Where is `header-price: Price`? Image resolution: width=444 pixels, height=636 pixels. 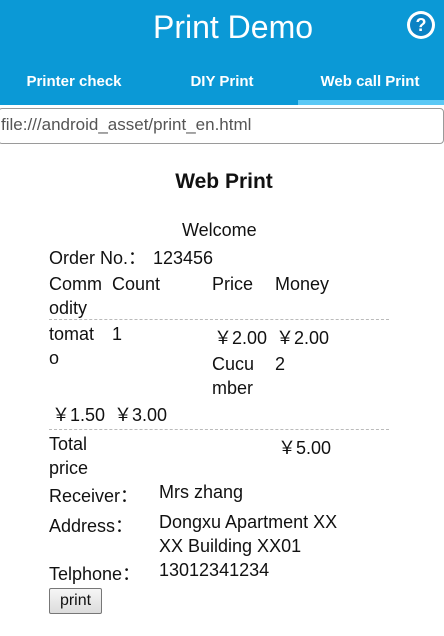 header-price: Price is located at coordinates (233, 284).